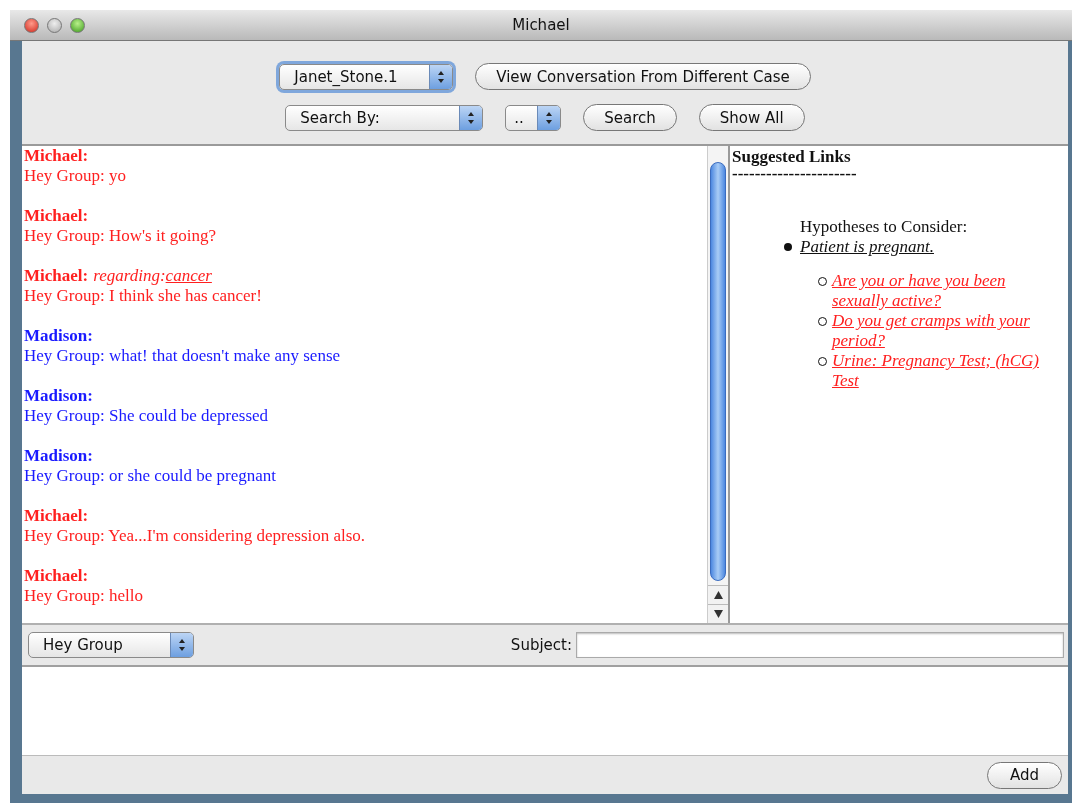 The image size is (1072, 809). What do you see at coordinates (384, 117) in the screenshot?
I see `search-by-dropdown: Search By:` at bounding box center [384, 117].